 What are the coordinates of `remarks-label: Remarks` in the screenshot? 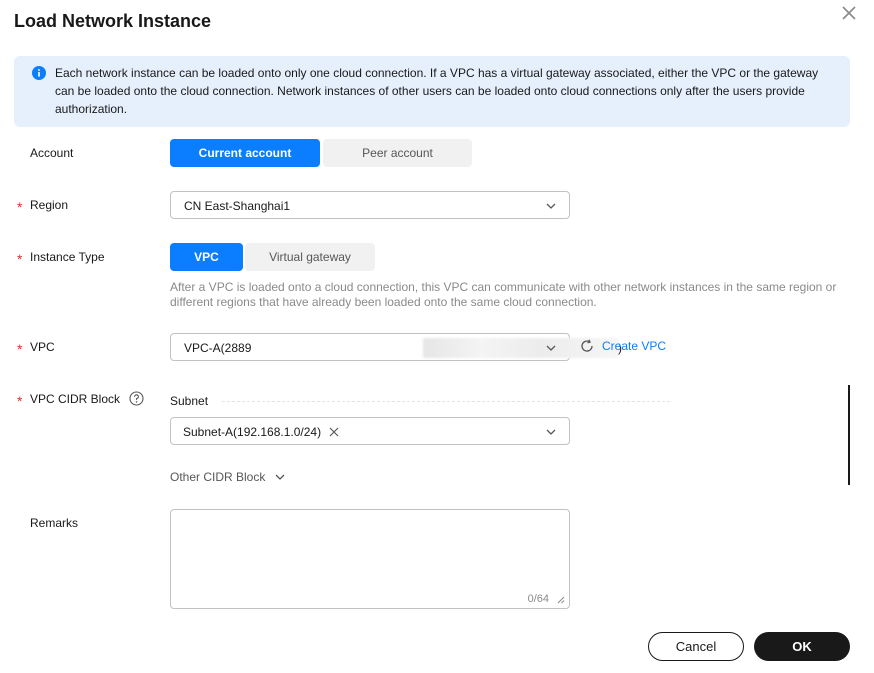 It's located at (54, 523).